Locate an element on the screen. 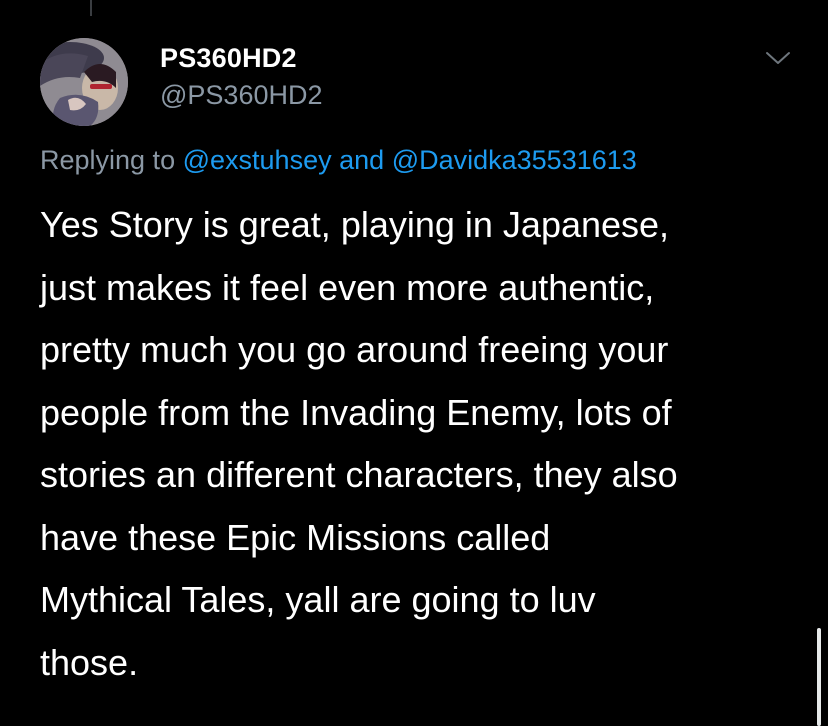  author-display-name: PS360HD2 is located at coordinates (228, 58).